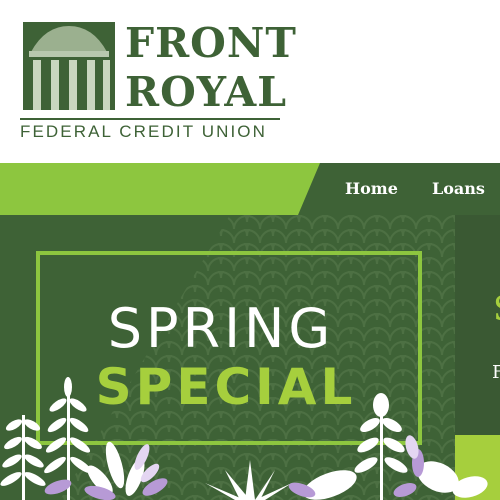  Describe the element at coordinates (371, 188) in the screenshot. I see `nav-item-home: Home` at that location.